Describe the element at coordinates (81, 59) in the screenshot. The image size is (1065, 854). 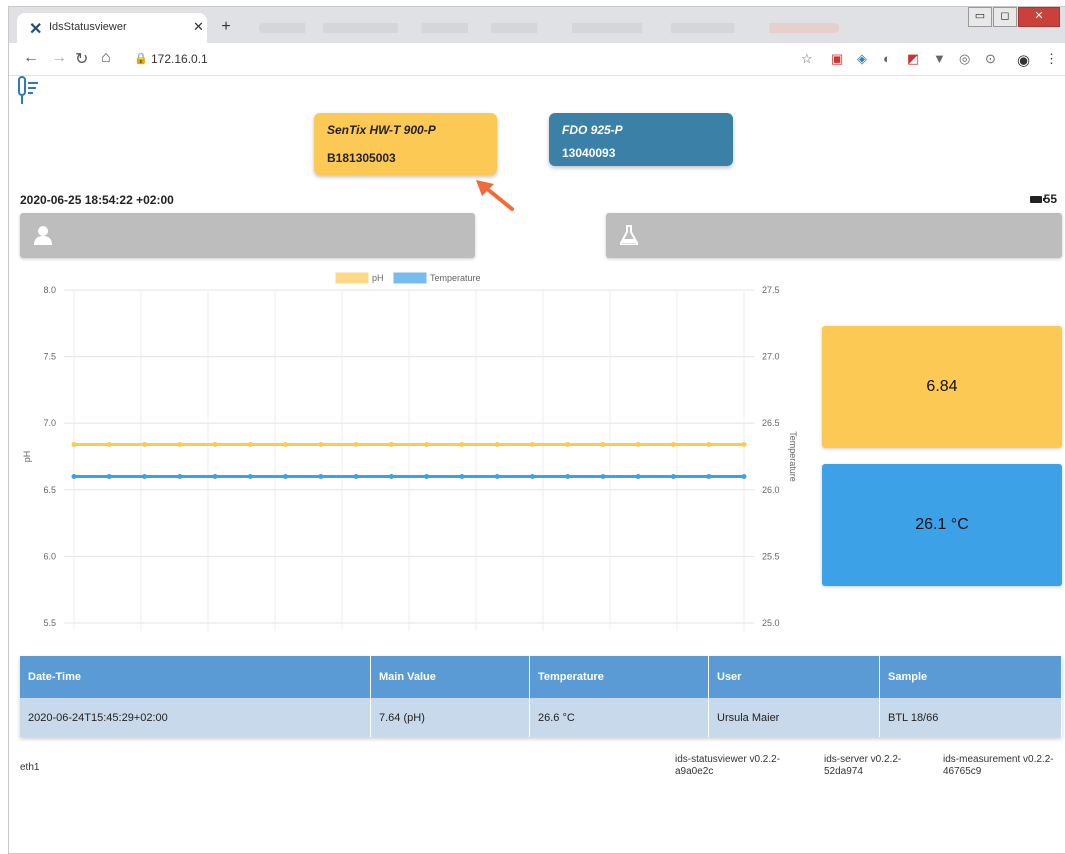
I see `reload-icon: ↻` at that location.